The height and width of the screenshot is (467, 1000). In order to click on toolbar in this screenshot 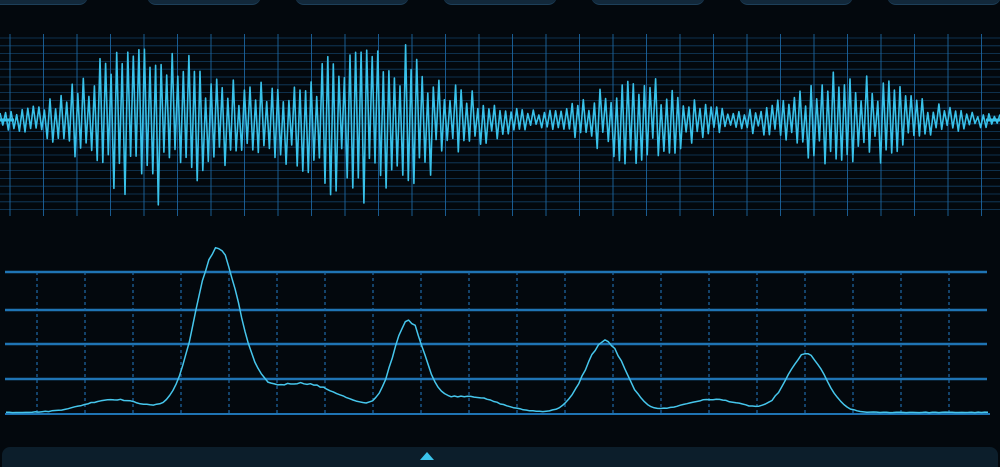, I will do `click(500, 4)`.